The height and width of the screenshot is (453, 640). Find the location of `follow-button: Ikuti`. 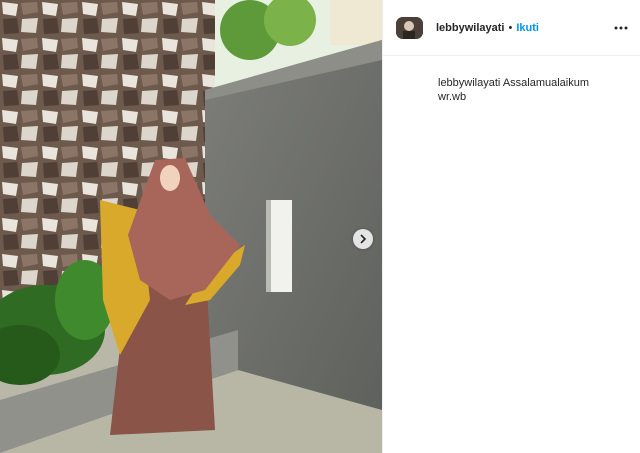

follow-button: Ikuti is located at coordinates (527, 28).